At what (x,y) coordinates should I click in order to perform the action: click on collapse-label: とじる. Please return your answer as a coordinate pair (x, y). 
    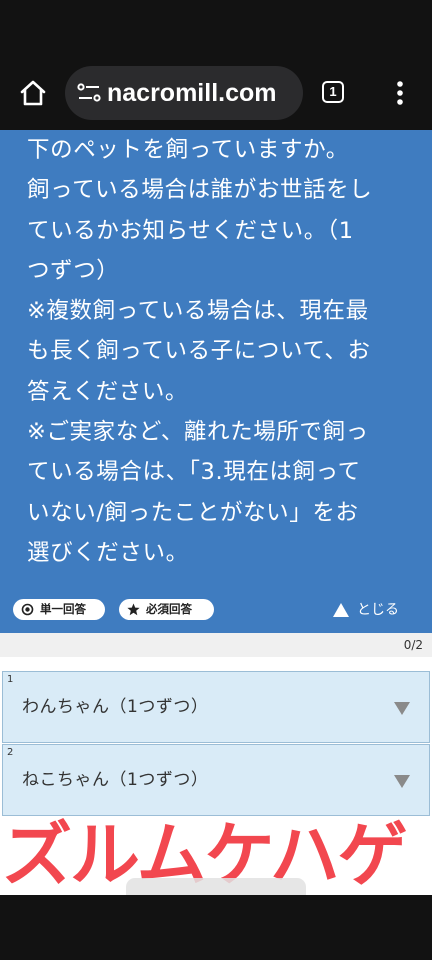
    Looking at the image, I should click on (378, 610).